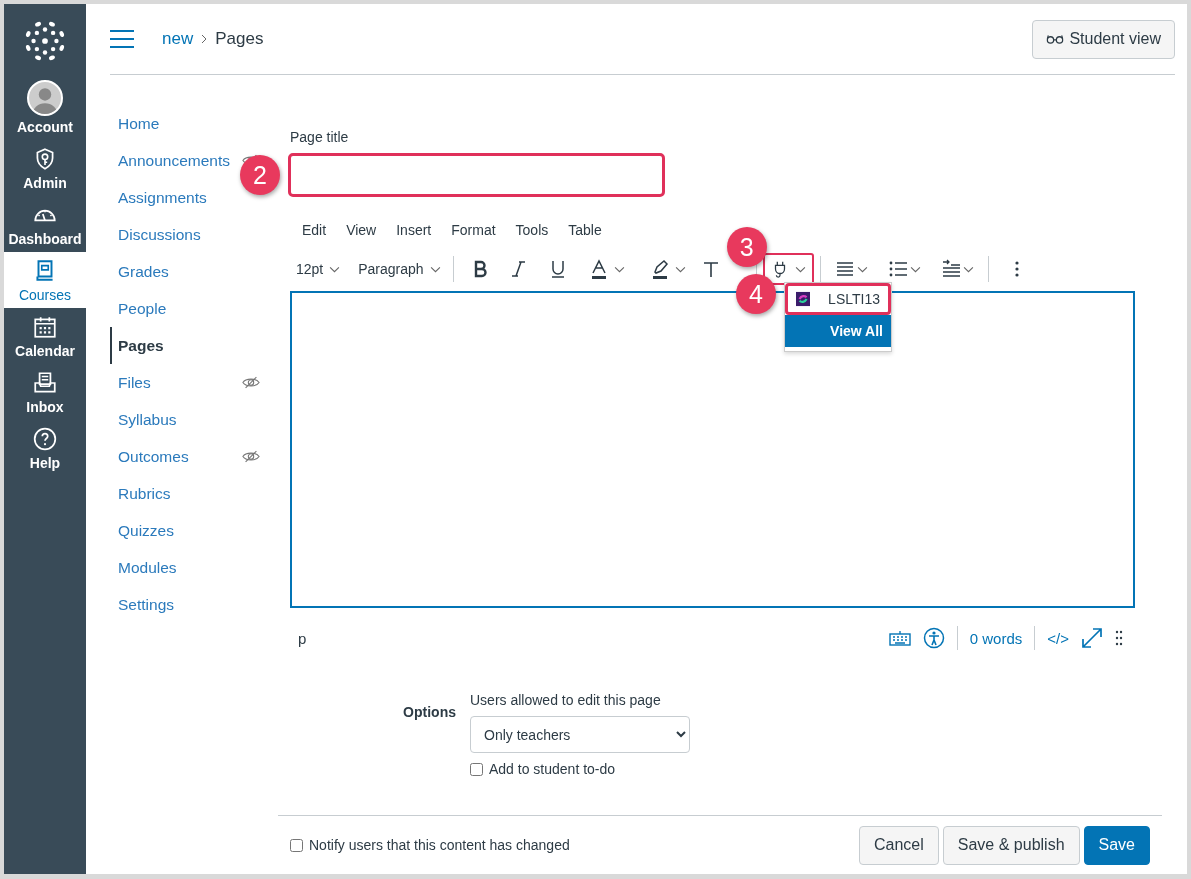  What do you see at coordinates (204, 39) in the screenshot?
I see `chevron-right-icon` at bounding box center [204, 39].